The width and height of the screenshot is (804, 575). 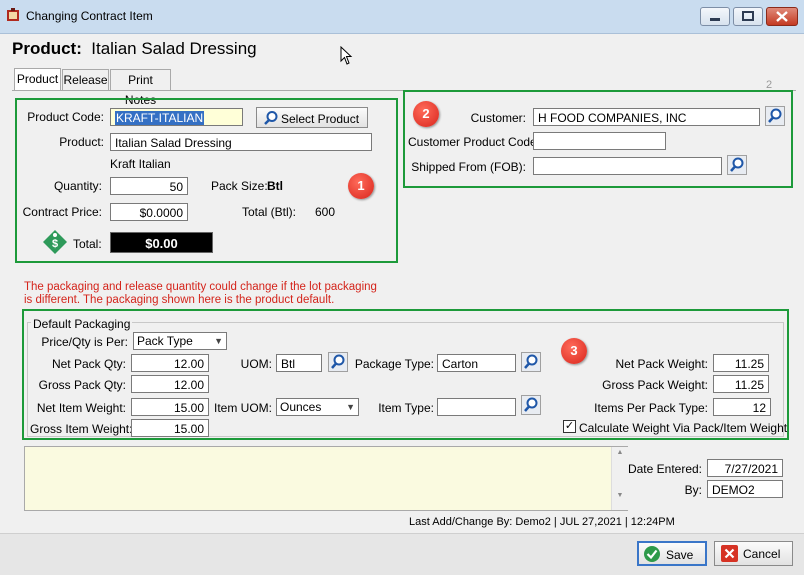 I want to click on product-label: Product:, so click(x=81, y=142).